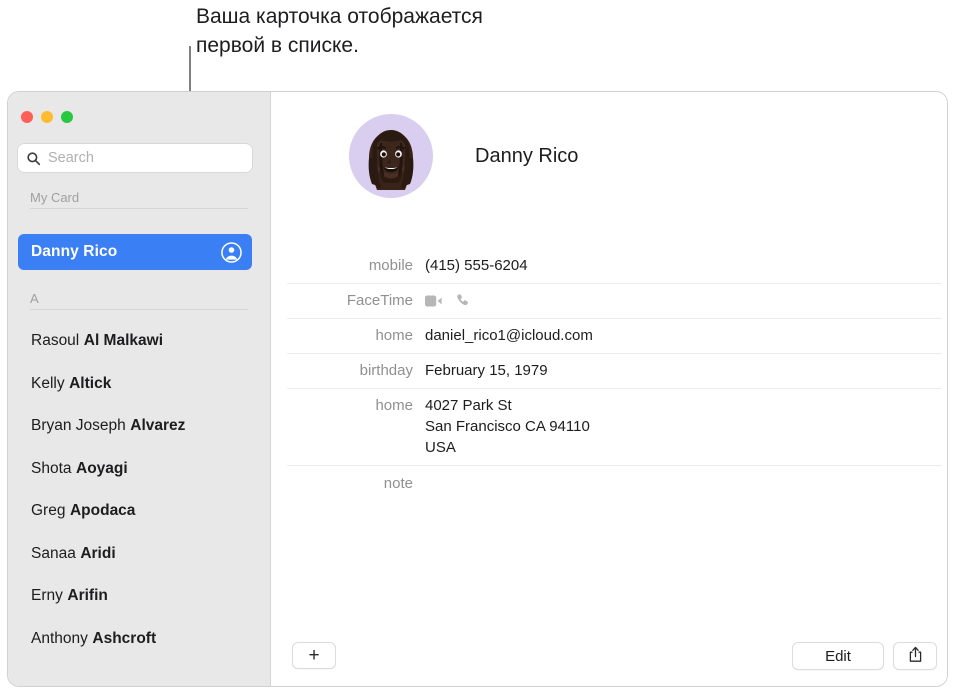  Describe the element at coordinates (102, 511) in the screenshot. I see `contact-last-name: Apodaca` at that location.